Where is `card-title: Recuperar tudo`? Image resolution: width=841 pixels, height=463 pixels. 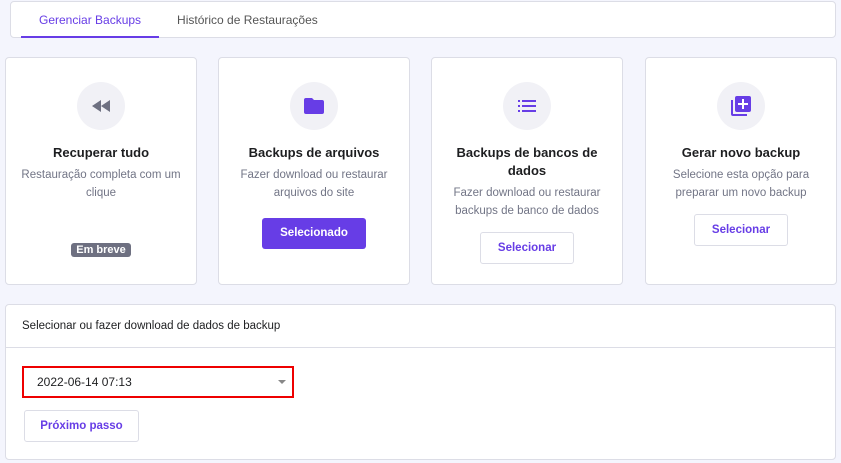
card-title: Recuperar tudo is located at coordinates (101, 152).